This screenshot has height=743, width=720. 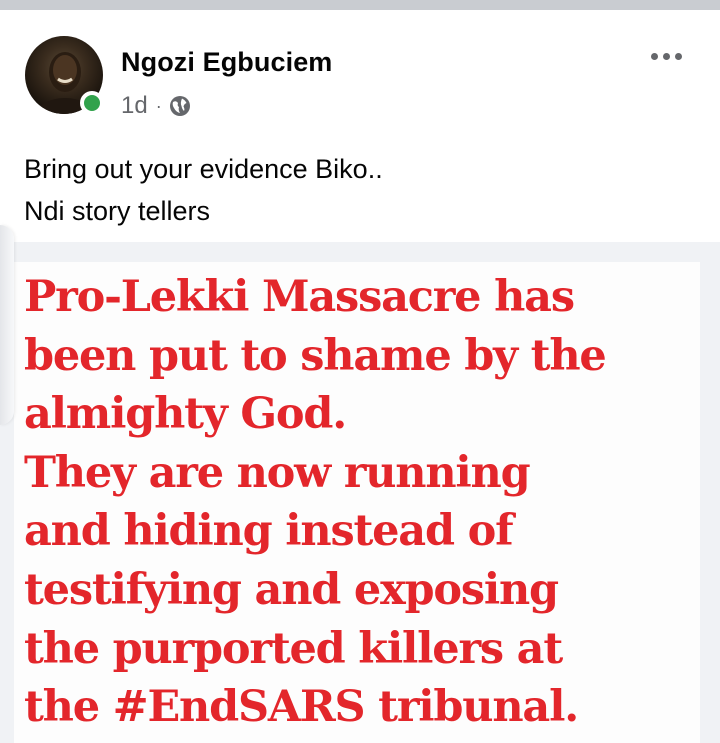 I want to click on image-text-line: testifying and exposing, so click(x=291, y=589).